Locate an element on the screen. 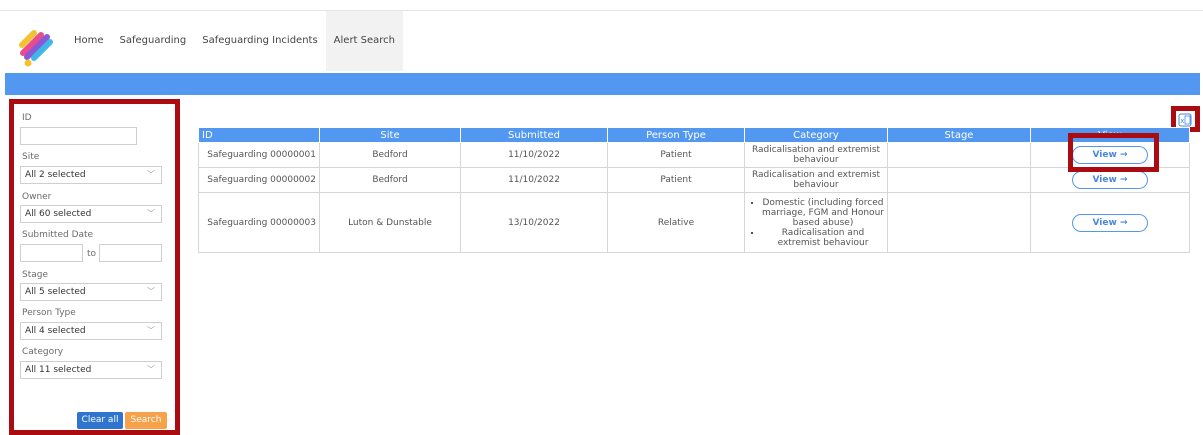  id-label: ID is located at coordinates (27, 118).